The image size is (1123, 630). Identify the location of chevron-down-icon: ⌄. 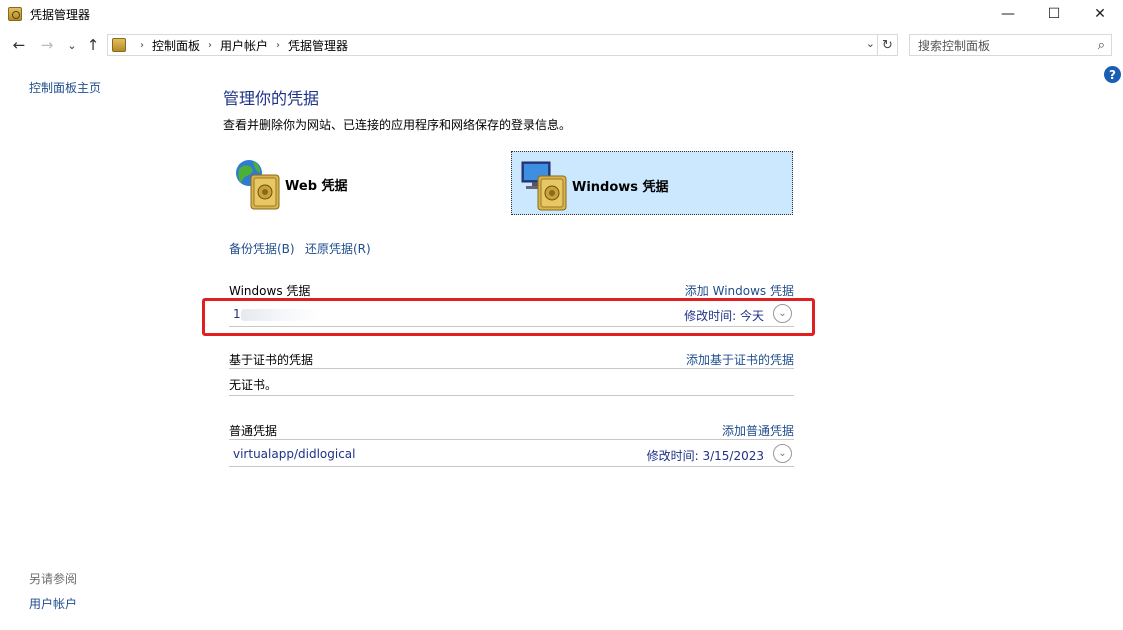
(870, 43).